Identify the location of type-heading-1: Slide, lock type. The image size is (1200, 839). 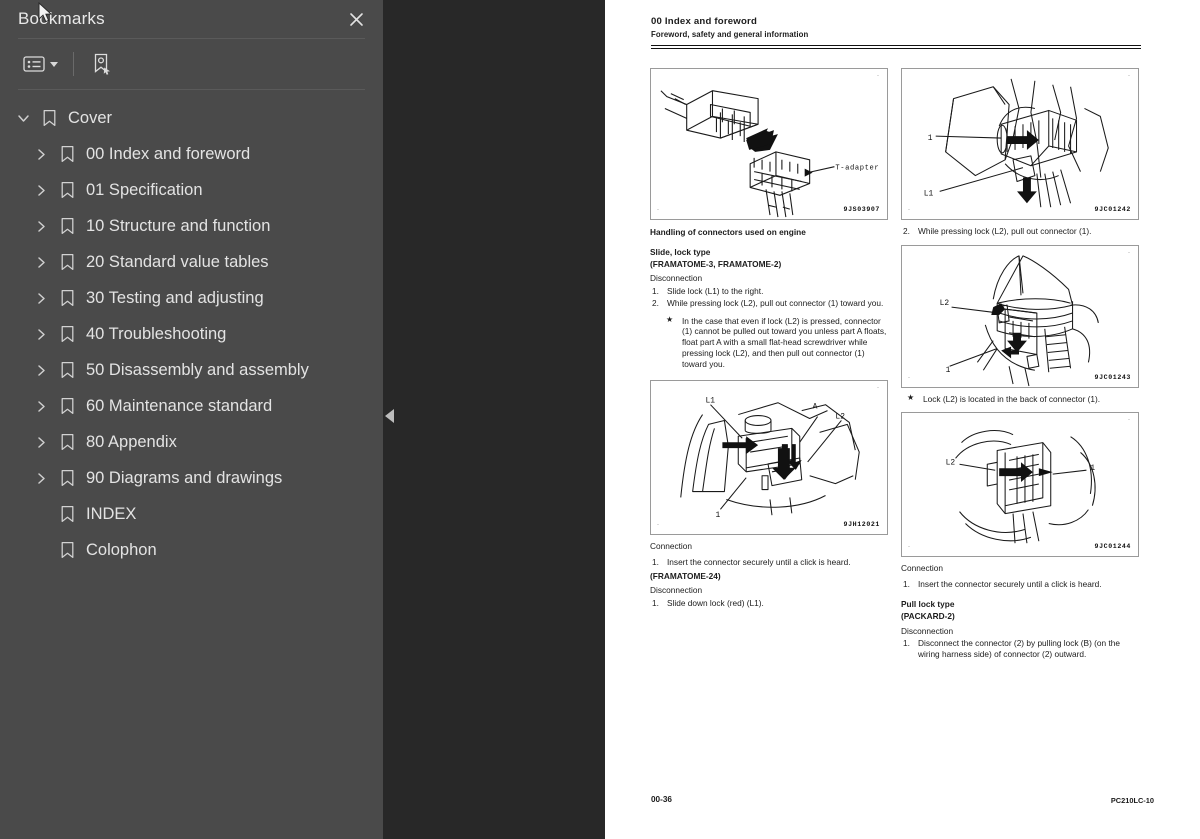
(680, 251).